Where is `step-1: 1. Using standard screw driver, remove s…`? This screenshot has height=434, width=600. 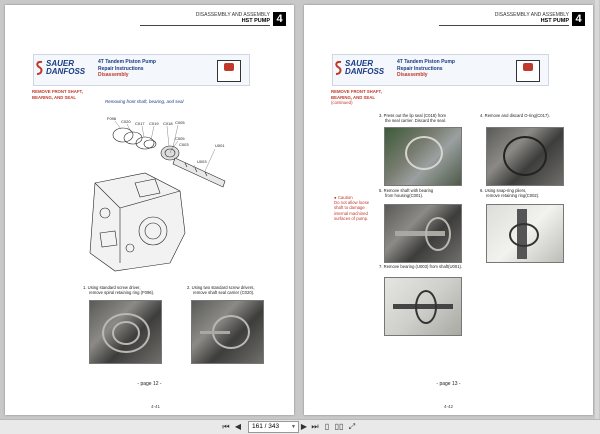
step-1: 1. Using standard screw driver, remove s… is located at coordinates (118, 290).